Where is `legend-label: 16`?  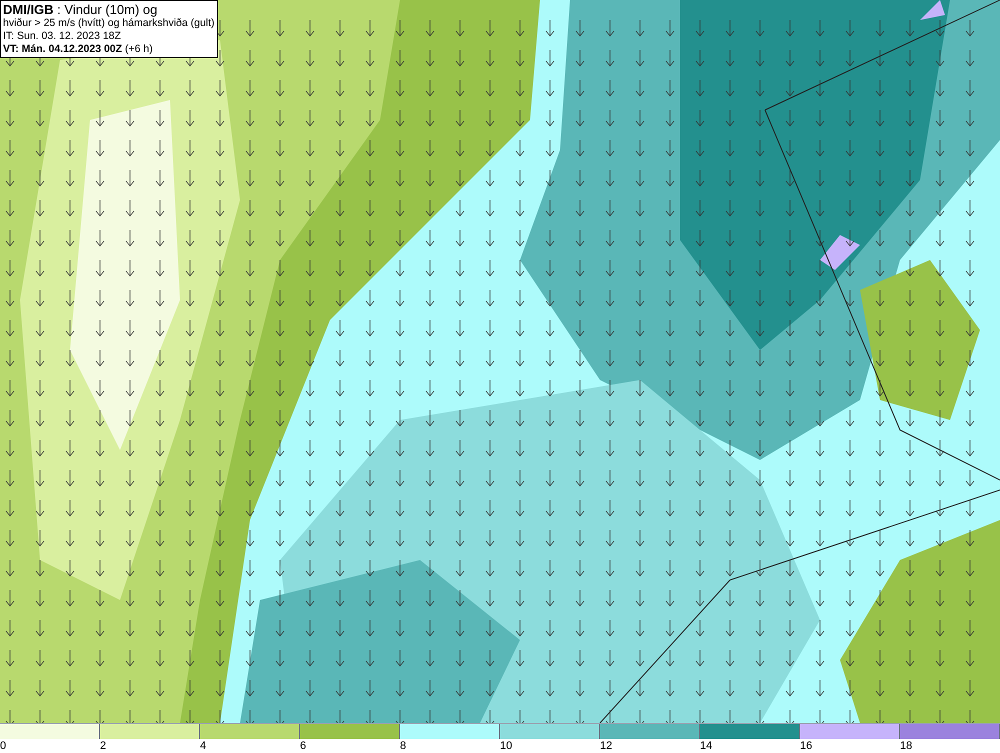 legend-label: 16 is located at coordinates (806, 746).